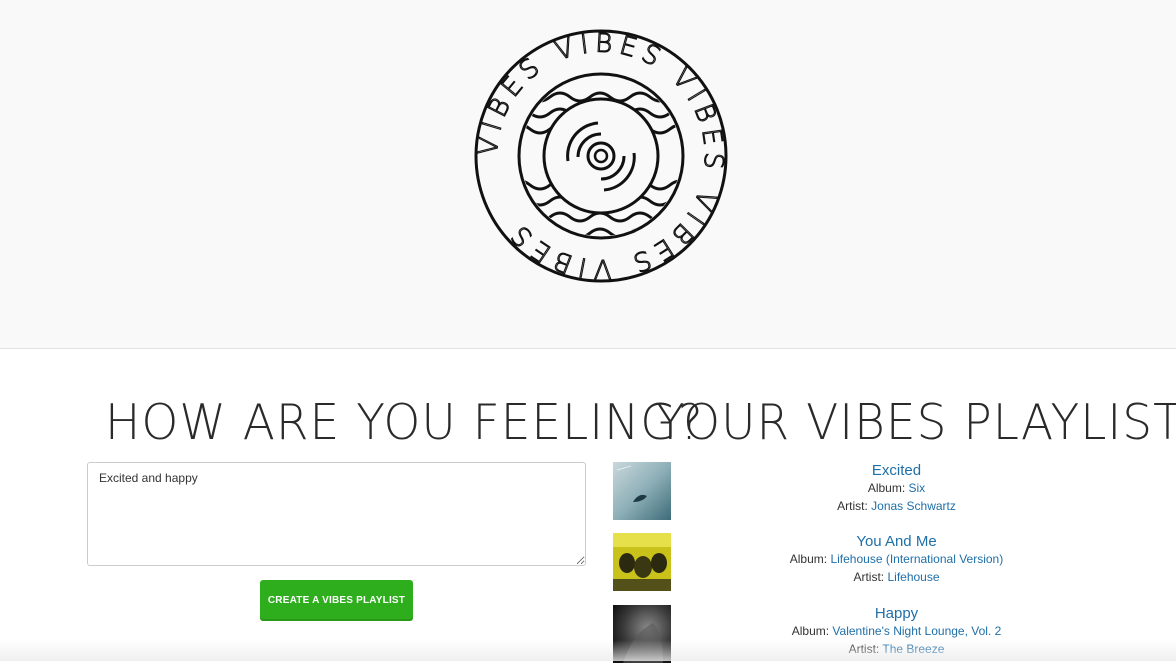 The image size is (1176, 667). Describe the element at coordinates (913, 649) in the screenshot. I see `artist-link: The Breeze` at that location.